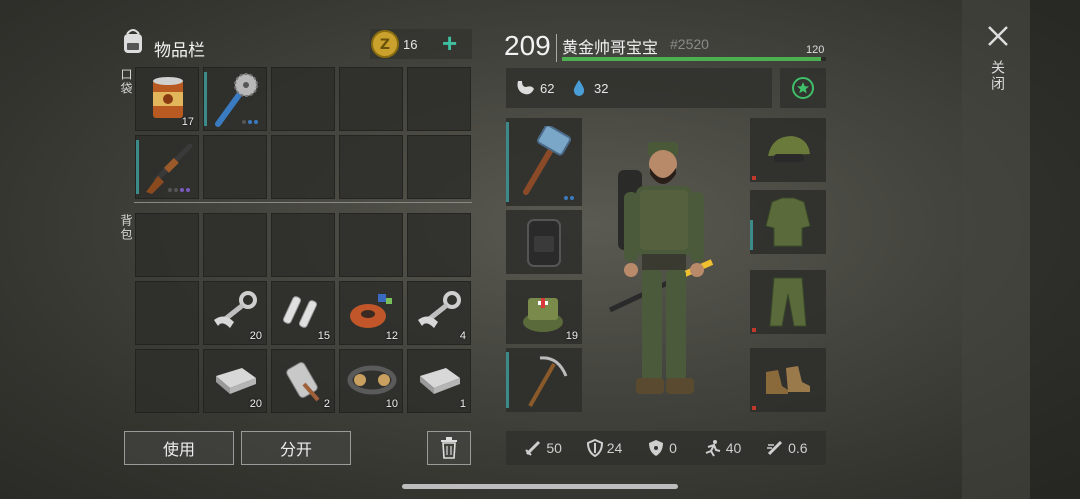  I want to click on sledgehammer-icon, so click(547, 160).